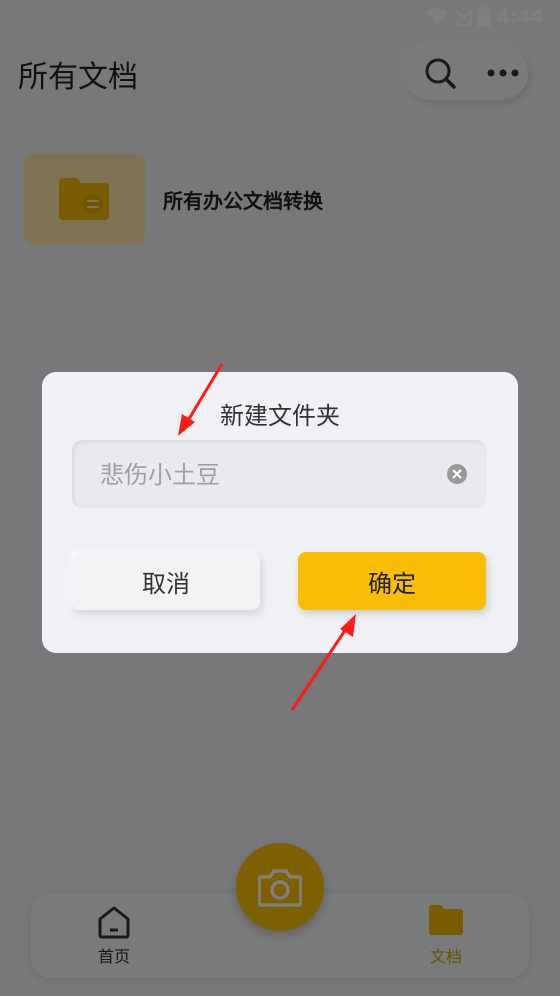  I want to click on cancel-button: 取消, so click(166, 581).